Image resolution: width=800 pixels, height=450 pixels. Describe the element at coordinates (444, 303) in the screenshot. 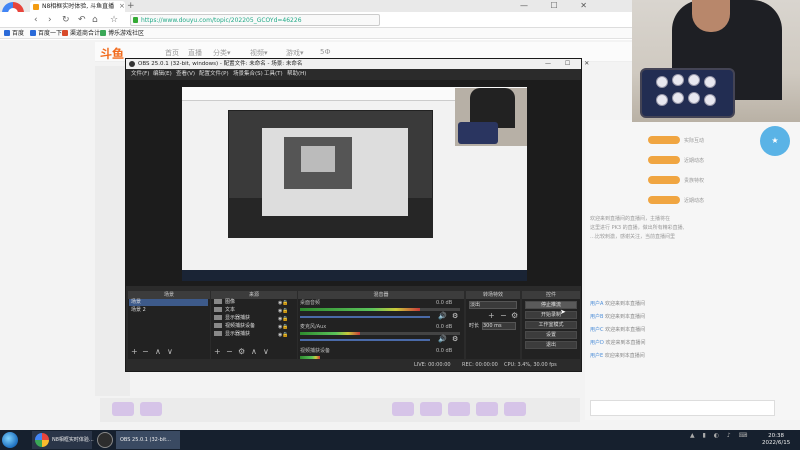

I see `mixer-channel-level: 0.0 dB` at that location.